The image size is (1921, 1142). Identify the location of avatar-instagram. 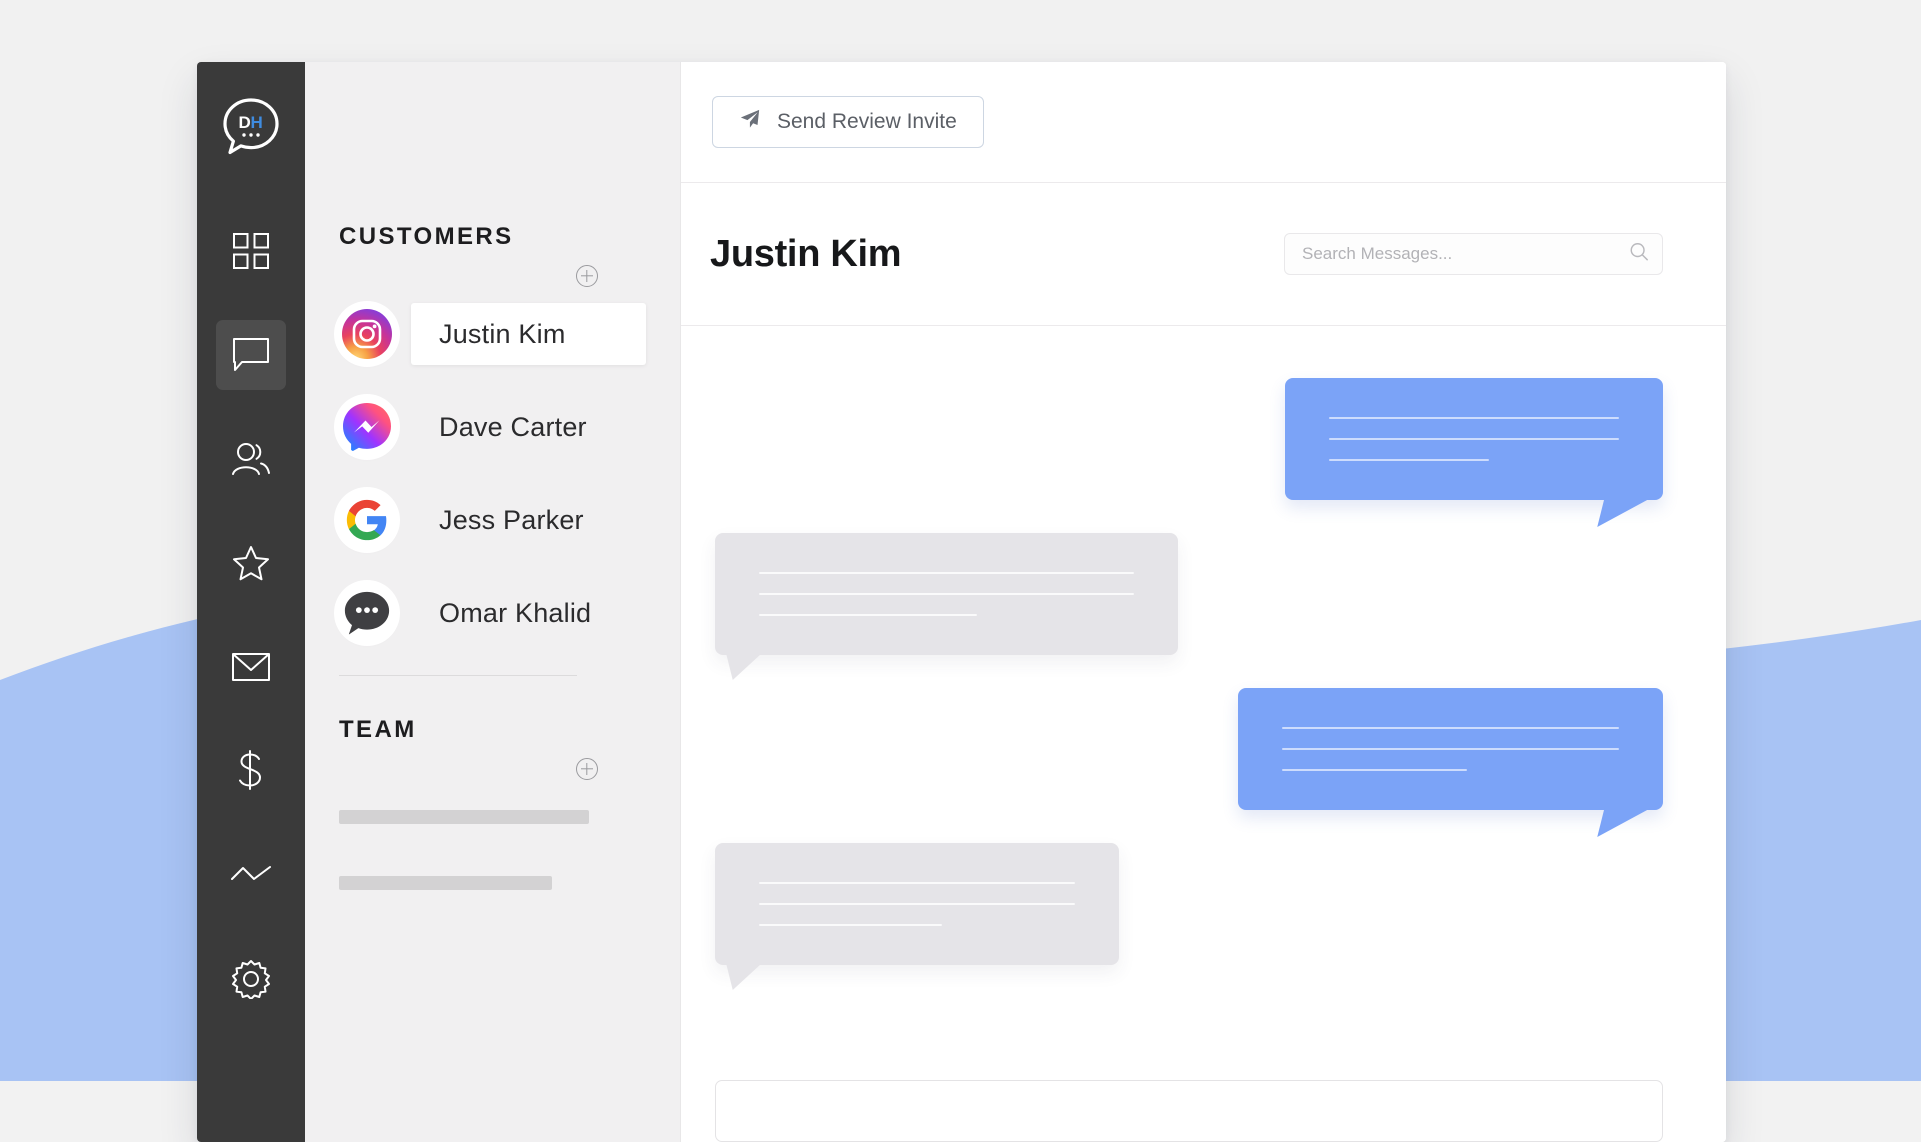
(367, 334).